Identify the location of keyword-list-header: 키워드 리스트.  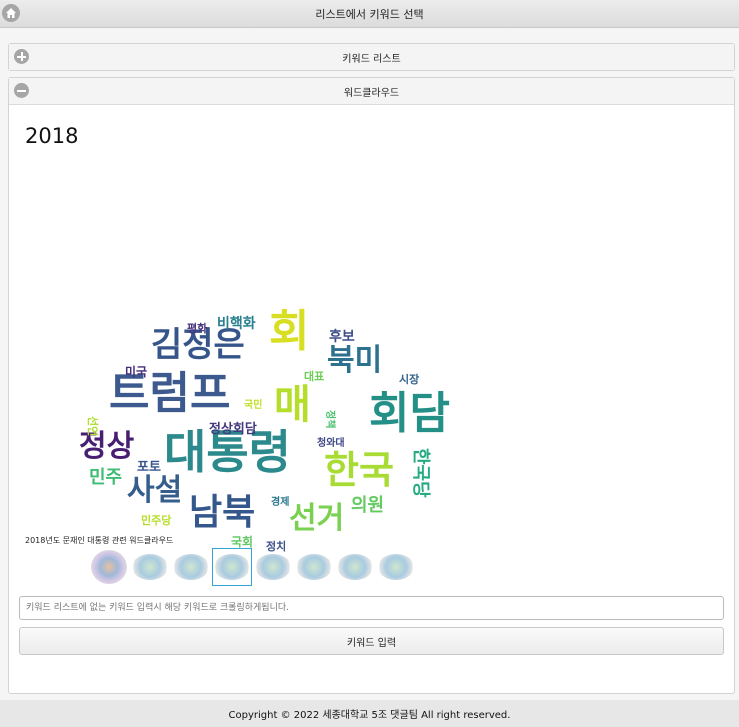
(371, 57).